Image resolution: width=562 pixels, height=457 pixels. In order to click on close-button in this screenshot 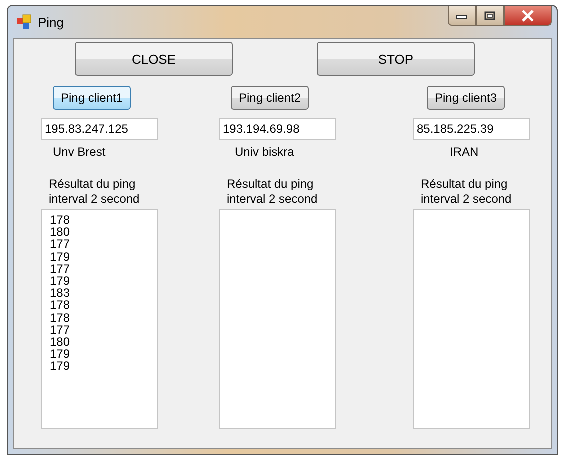, I will do `click(528, 16)`.